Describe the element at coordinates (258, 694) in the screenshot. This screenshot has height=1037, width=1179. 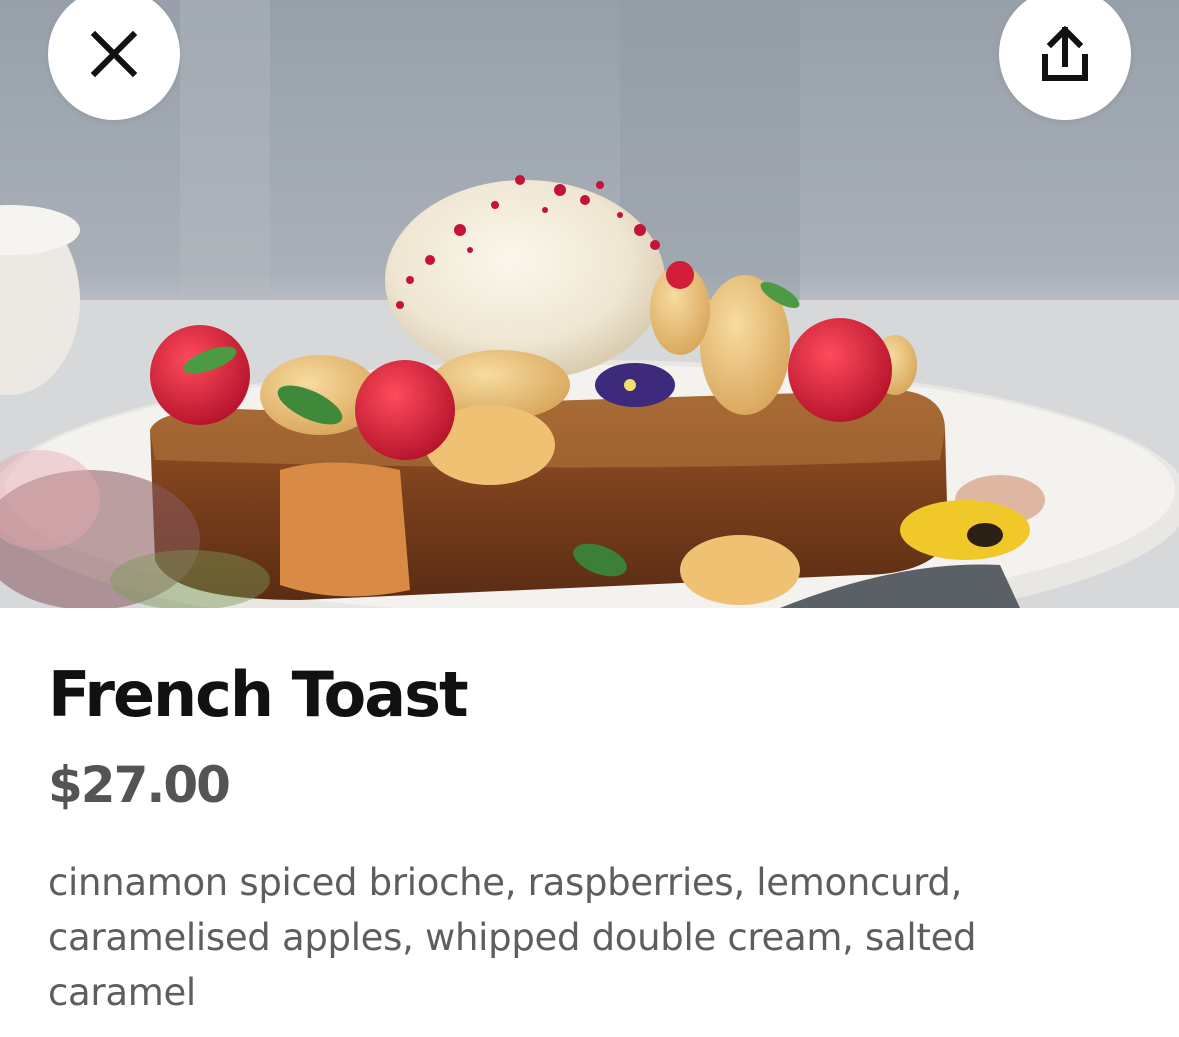
I see `item-title: French Toast` at that location.